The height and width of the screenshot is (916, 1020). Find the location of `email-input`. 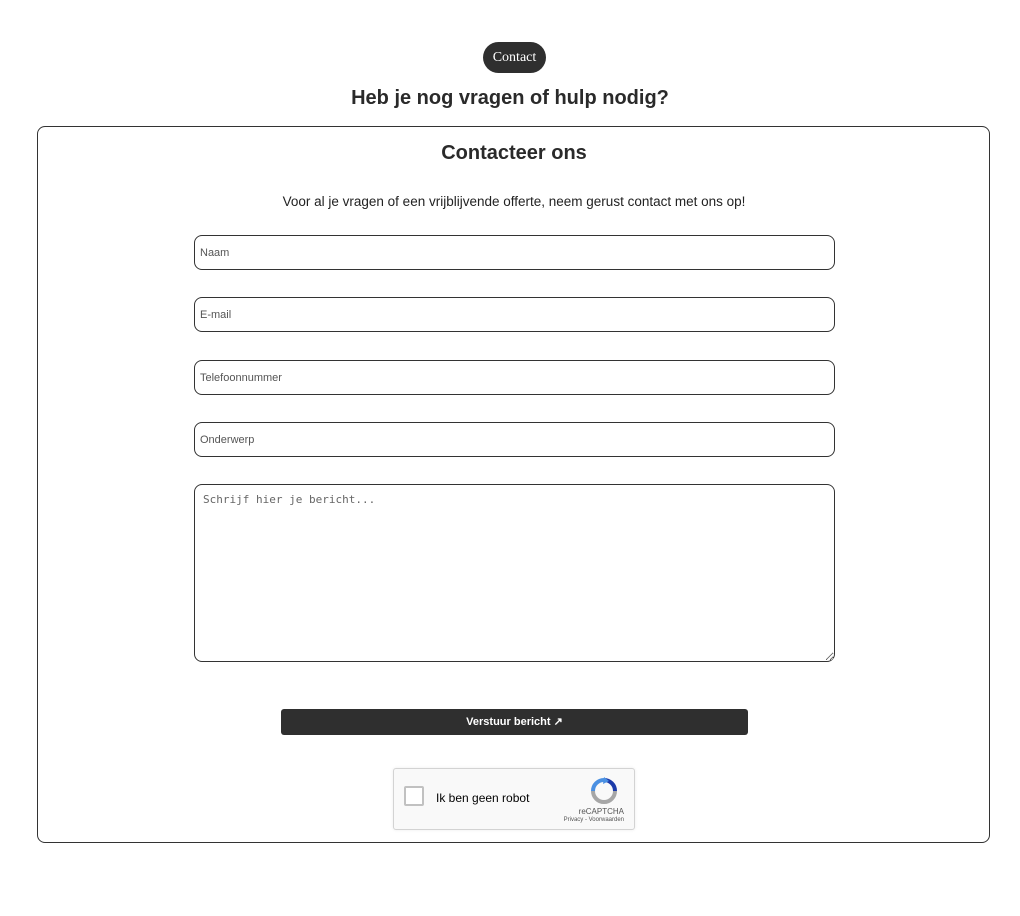

email-input is located at coordinates (514, 314).